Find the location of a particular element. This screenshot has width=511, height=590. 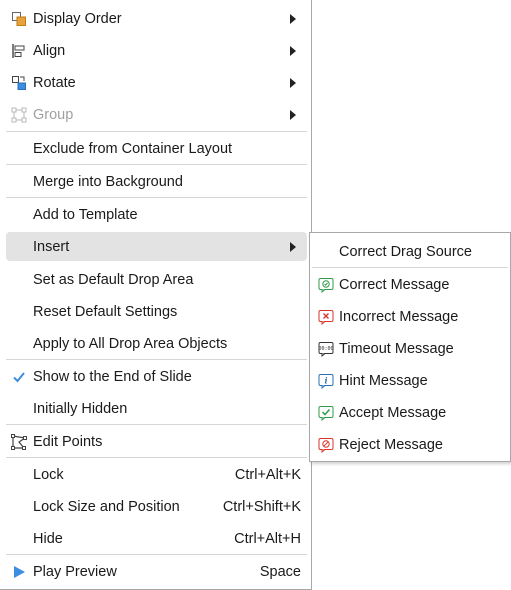

menu-item-group: Group is located at coordinates (156, 114).